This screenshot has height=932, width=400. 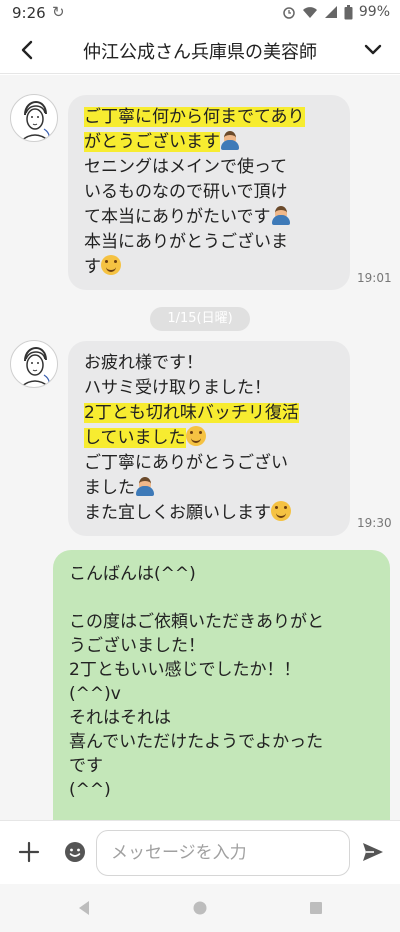 What do you see at coordinates (211, 513) in the screenshot?
I see `message-line: また宜しくお願いします` at bounding box center [211, 513].